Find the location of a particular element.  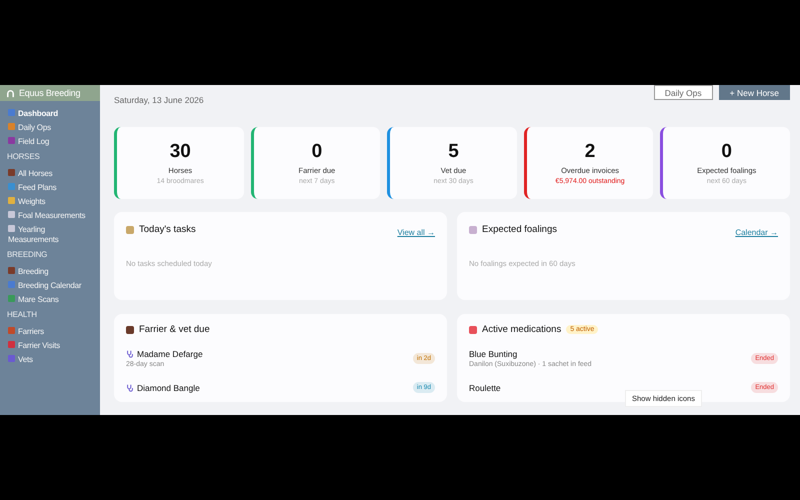

section-heading: BREEDING is located at coordinates (27, 255).